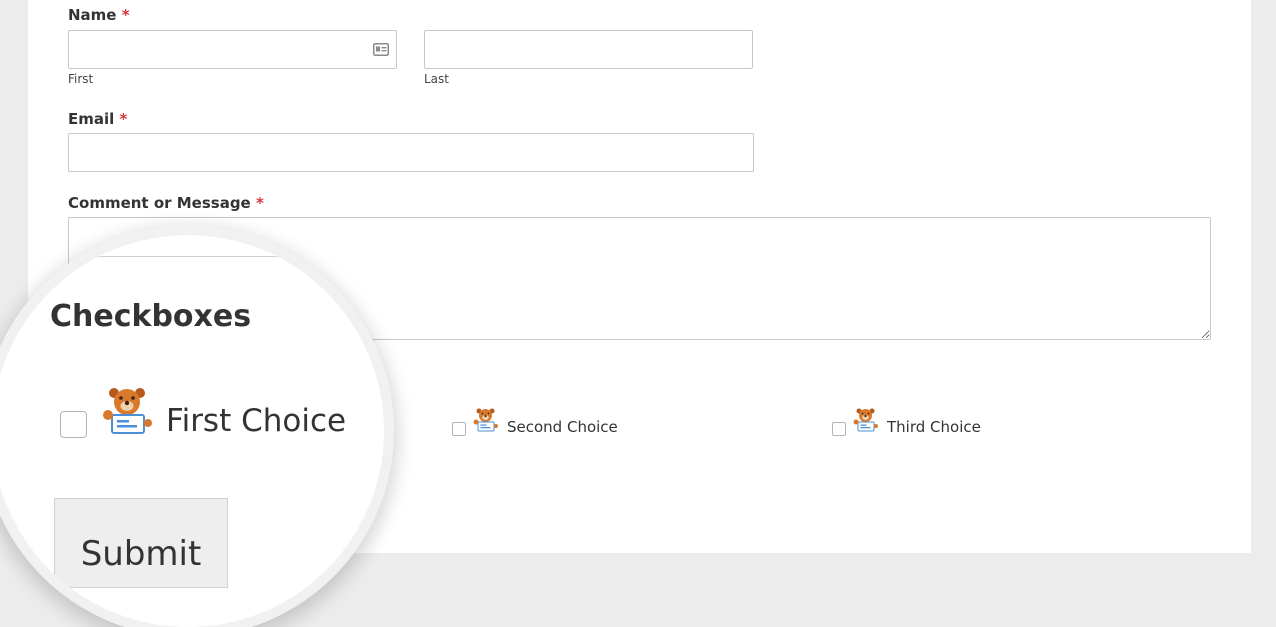 The image size is (1276, 627). Describe the element at coordinates (256, 421) in the screenshot. I see `choice-label: First Choice` at that location.